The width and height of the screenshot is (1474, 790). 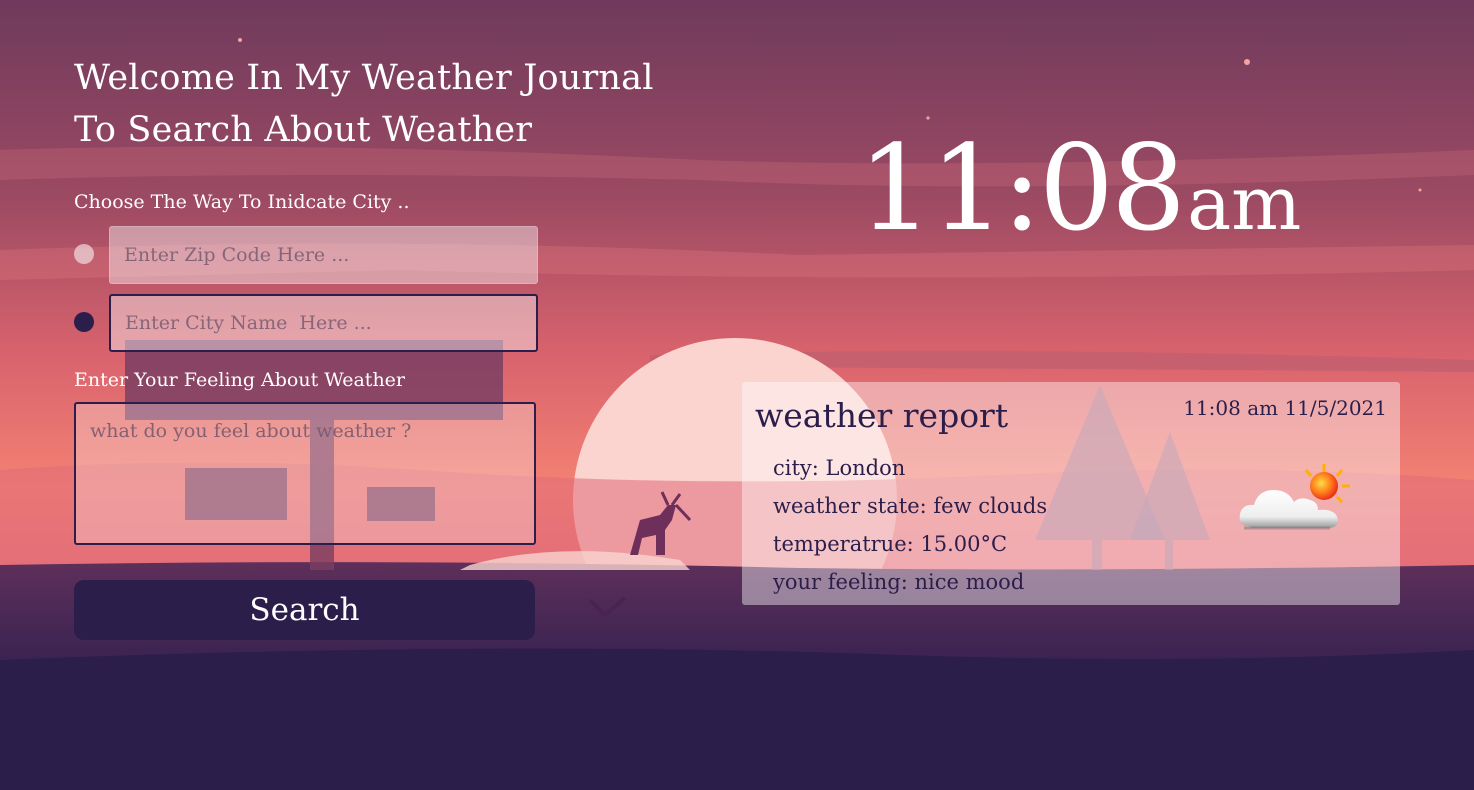 What do you see at coordinates (1285, 408) in the screenshot?
I see `report-datetime: 11:08 am 11/5/2021` at bounding box center [1285, 408].